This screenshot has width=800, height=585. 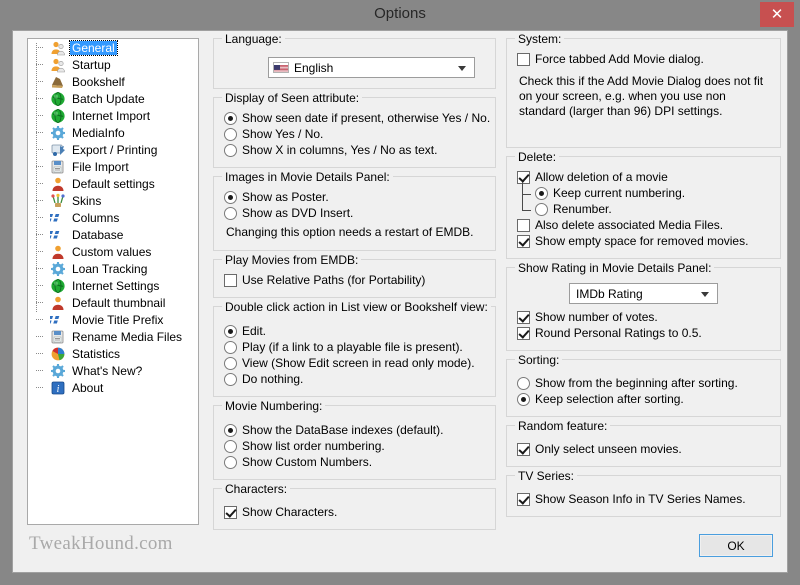 I want to click on allow-deletion-label: Allow deletion of a movie, so click(x=601, y=177).